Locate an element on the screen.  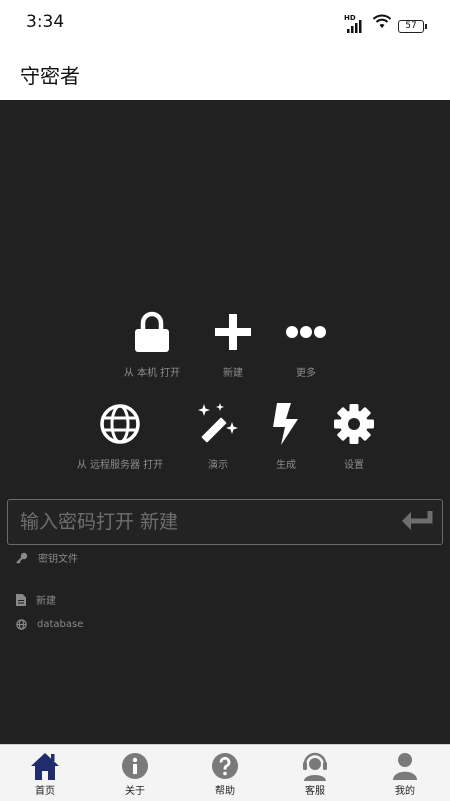
new-file-item: 新建 is located at coordinates (36, 599).